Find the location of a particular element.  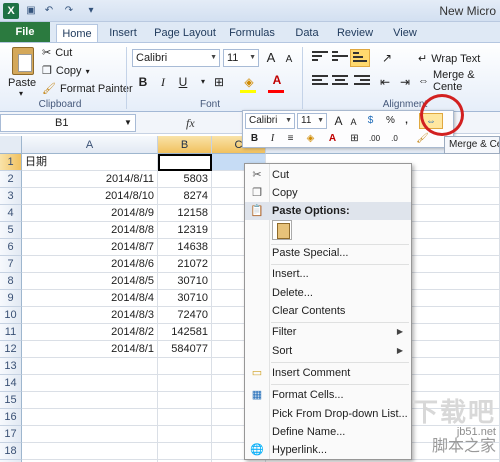

align-bottom-icon is located at coordinates (360, 58).